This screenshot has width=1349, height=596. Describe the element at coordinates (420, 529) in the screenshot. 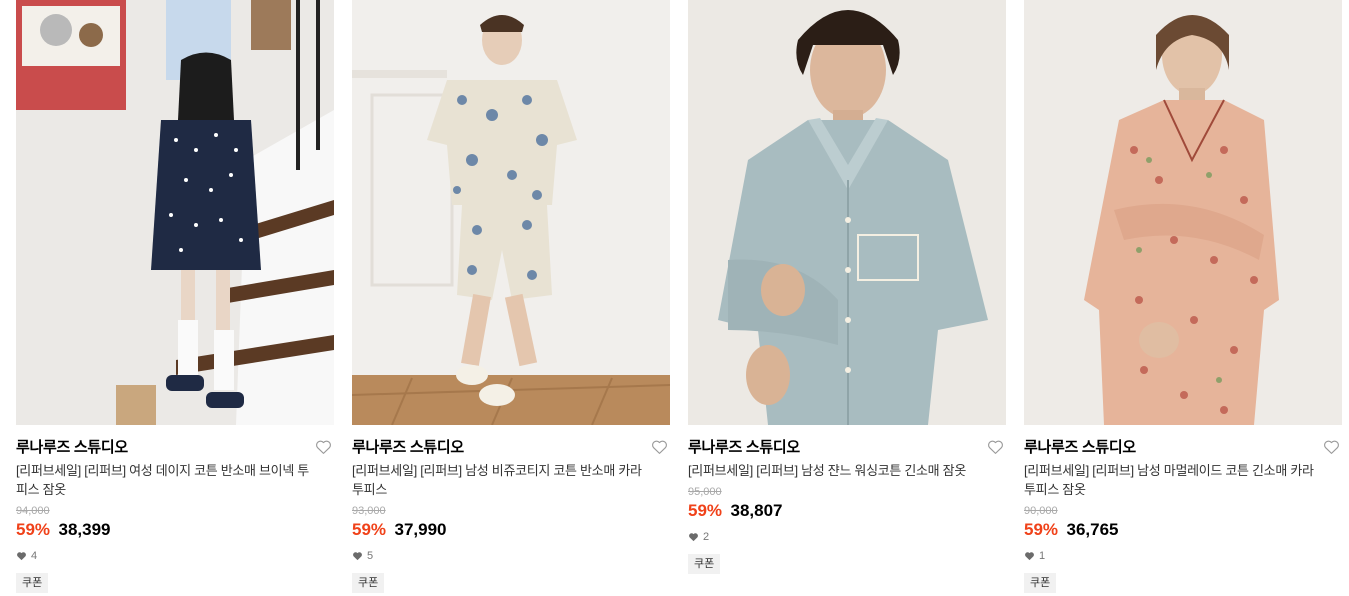

I see `sale-price: 37,990` at that location.